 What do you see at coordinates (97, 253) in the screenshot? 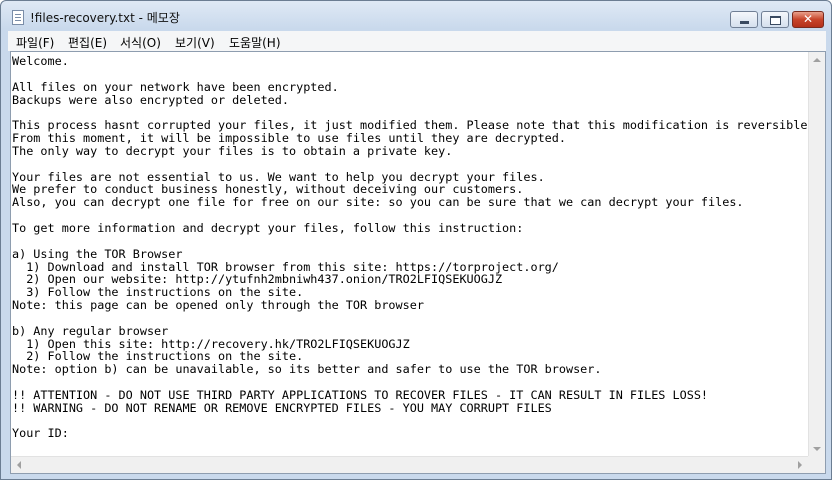
I see `text-line: a) Using the TOR Browser` at bounding box center [97, 253].